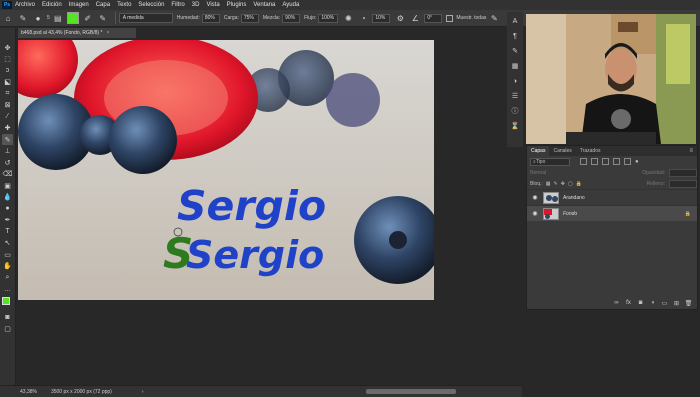 The height and width of the screenshot is (397, 700). I want to click on close-icon: ×, so click(107, 33).